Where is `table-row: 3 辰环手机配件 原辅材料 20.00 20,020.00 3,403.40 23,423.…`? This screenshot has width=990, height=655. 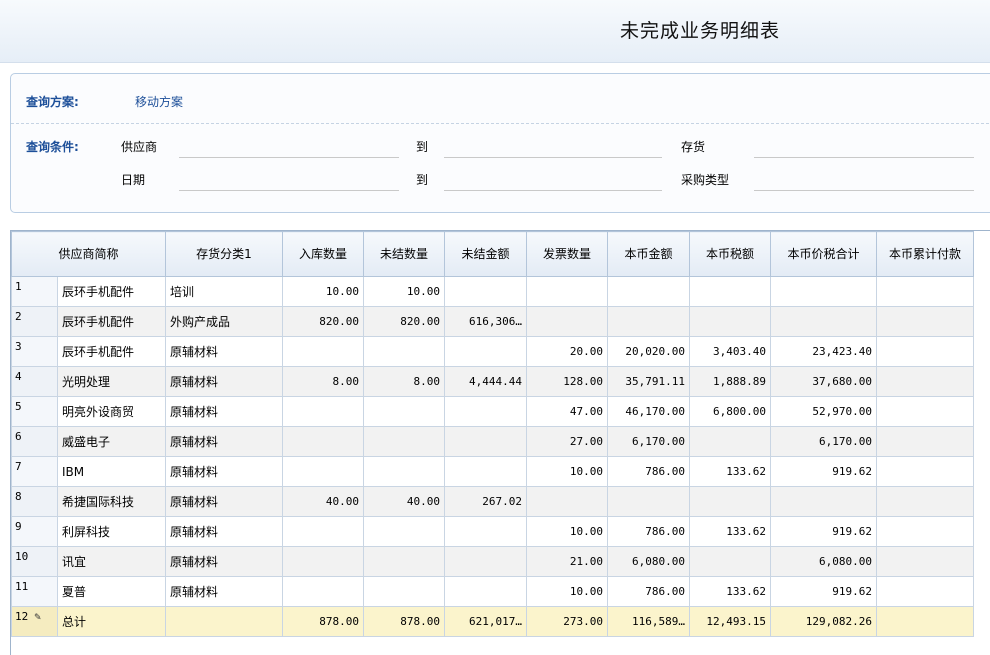 table-row: 3 辰环手机配件 原辅材料 20.00 20,020.00 3,403.40 23,423.… is located at coordinates (492, 351).